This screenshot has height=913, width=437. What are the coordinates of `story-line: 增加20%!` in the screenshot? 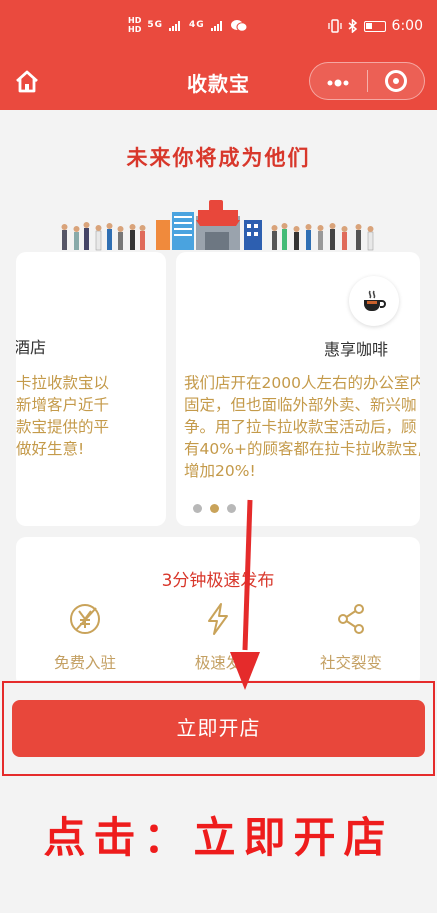 It's located at (220, 471).